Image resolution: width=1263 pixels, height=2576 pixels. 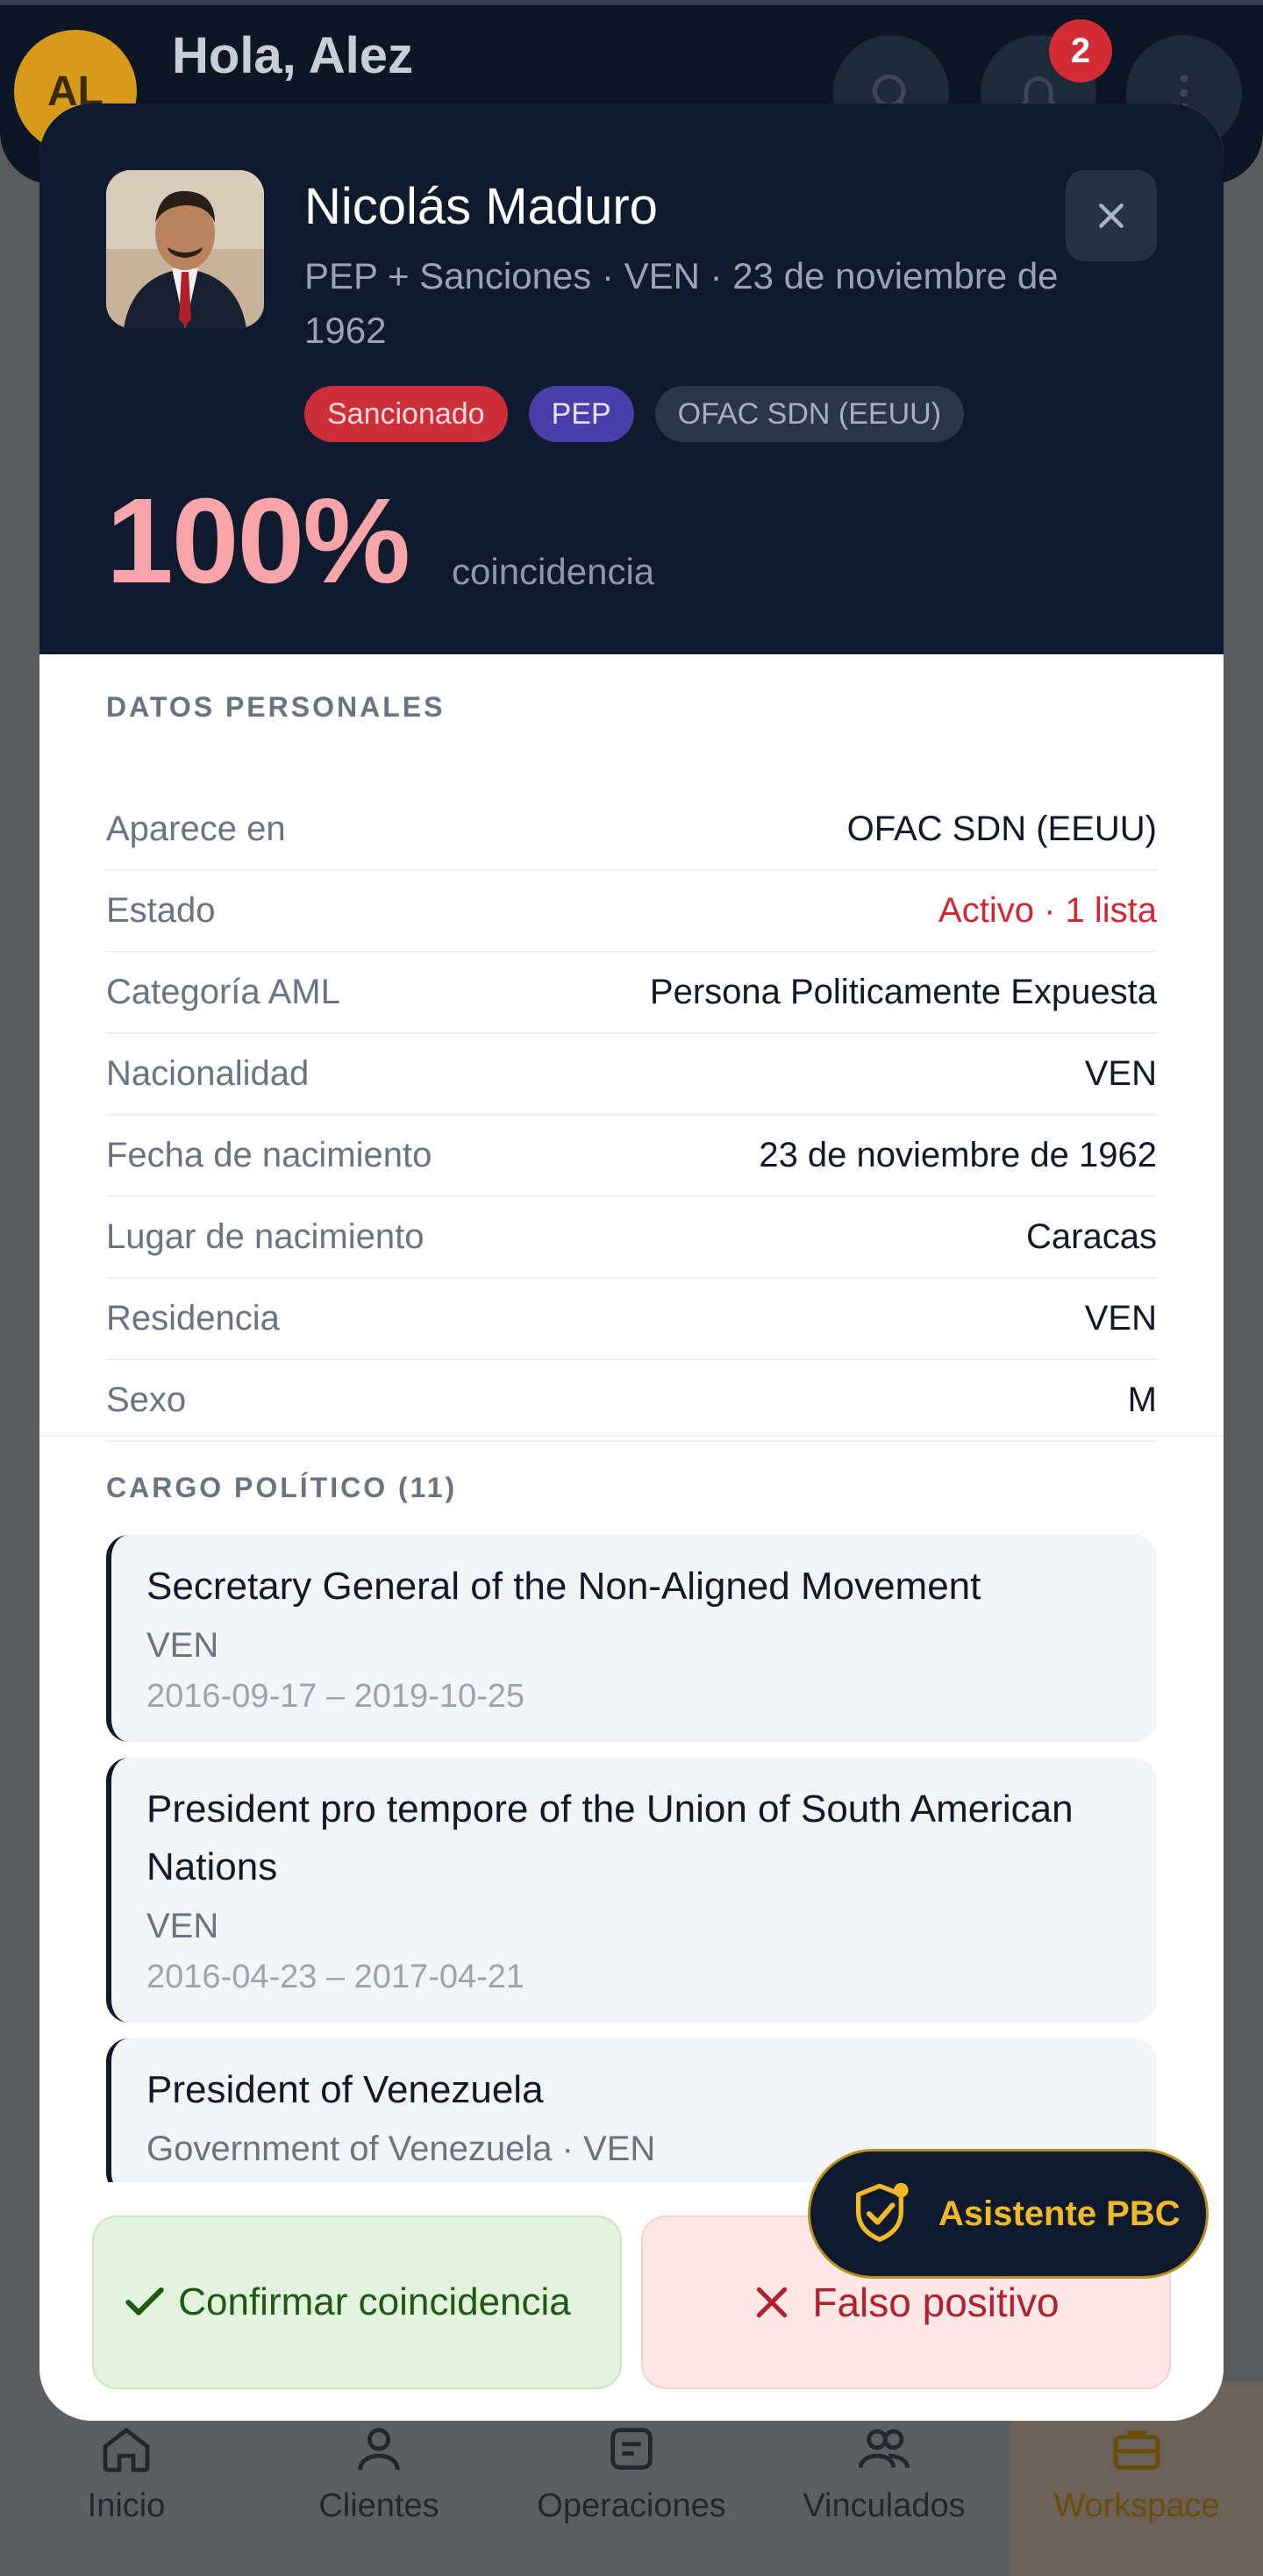 I want to click on close-icon, so click(x=1111, y=216).